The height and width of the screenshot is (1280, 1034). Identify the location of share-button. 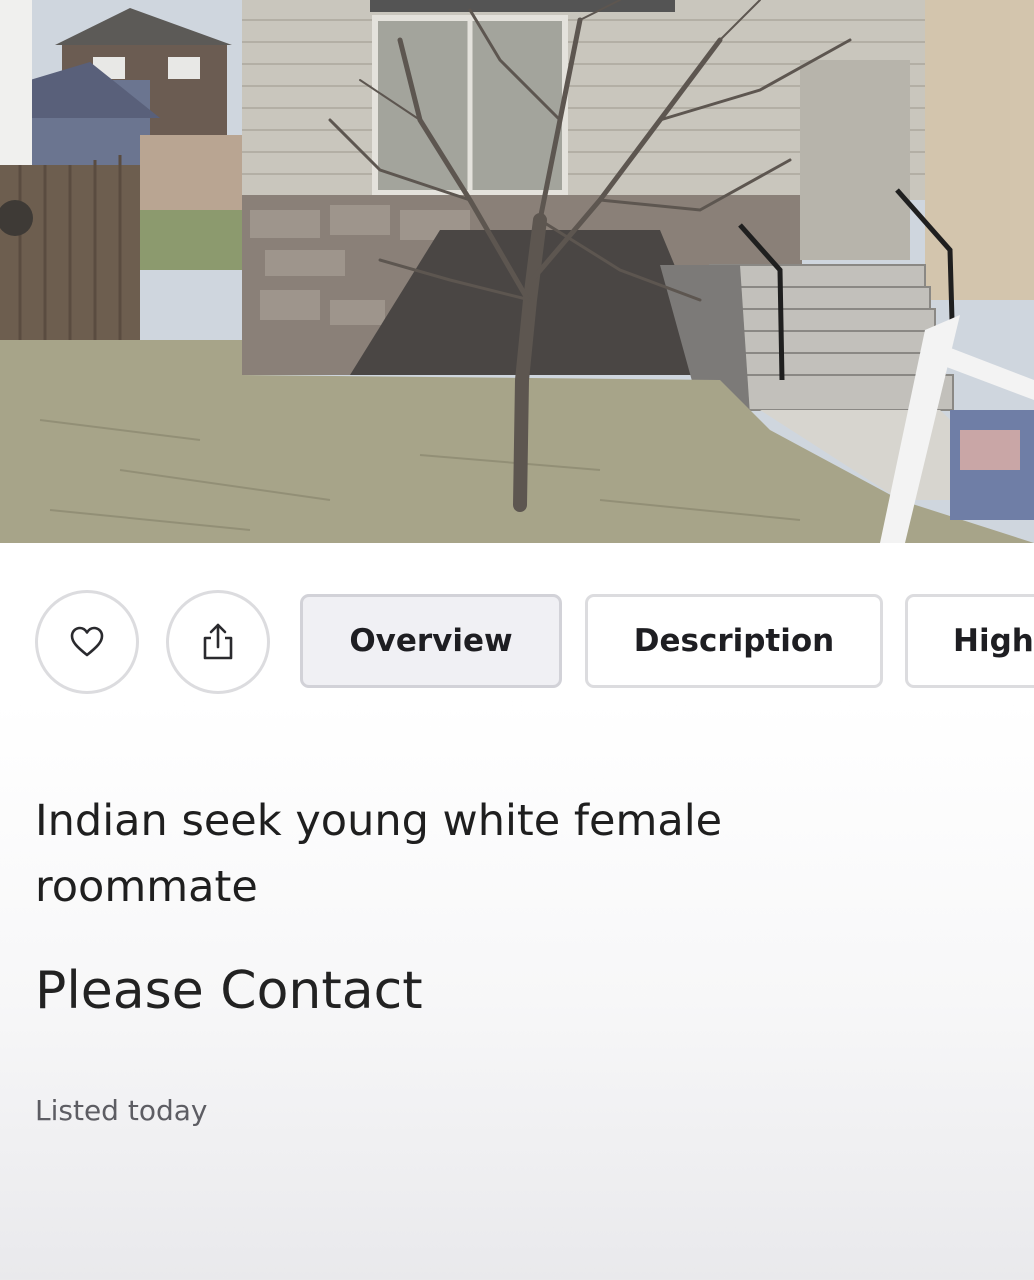
(218, 642).